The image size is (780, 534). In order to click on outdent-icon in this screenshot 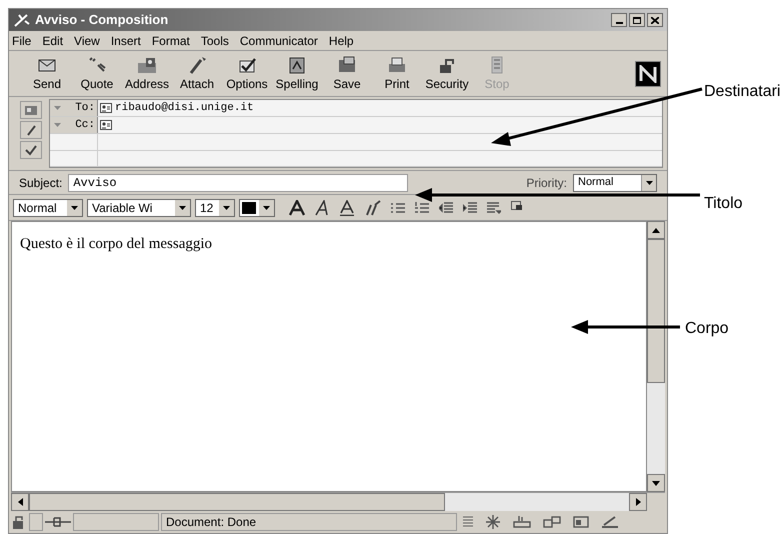, I will do `click(446, 208)`.